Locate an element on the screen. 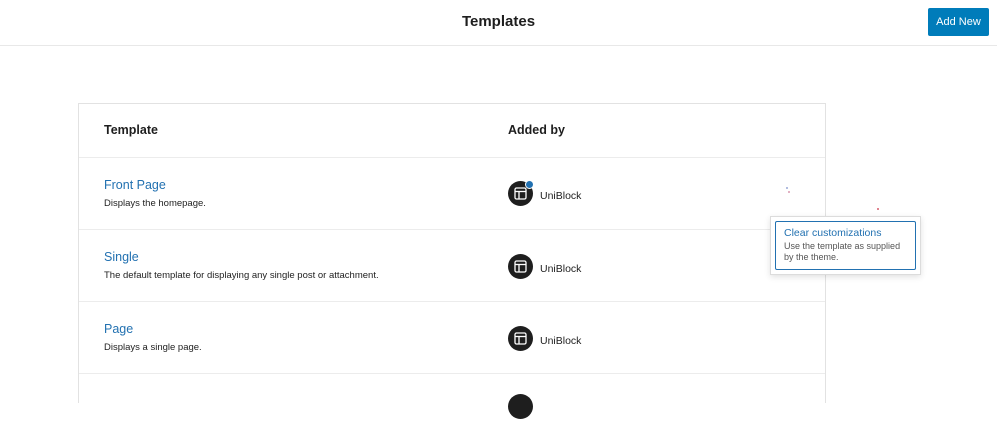 This screenshot has height=446, width=997. template-description: Displays a single page. is located at coordinates (153, 347).